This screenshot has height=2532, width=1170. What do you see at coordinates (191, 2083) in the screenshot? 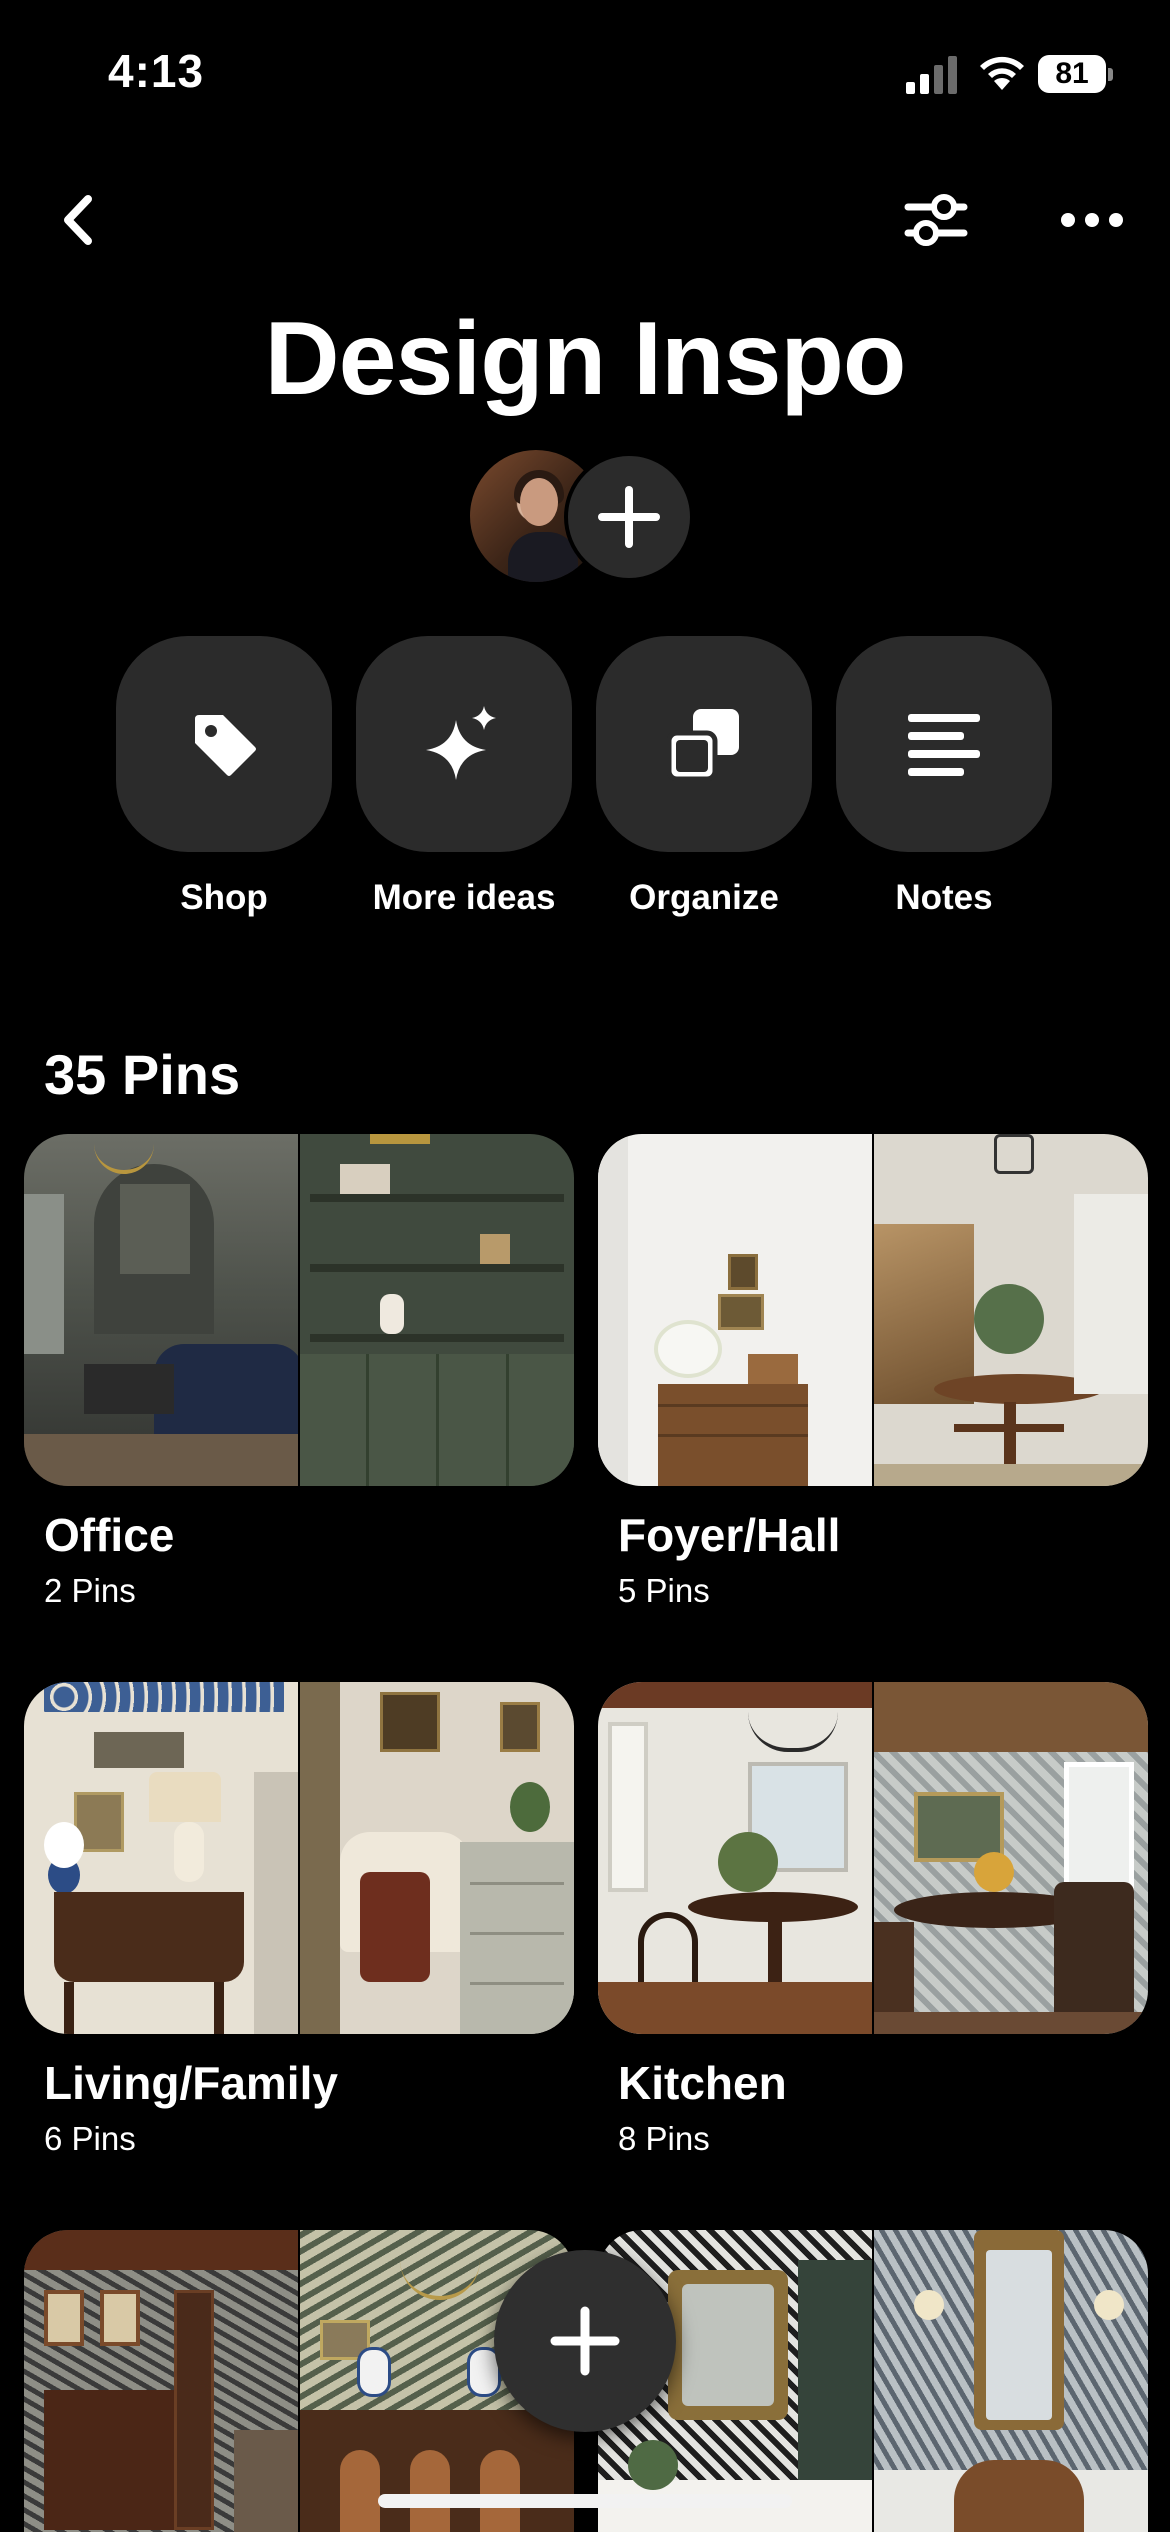
I see `section-title: Living/Family` at bounding box center [191, 2083].